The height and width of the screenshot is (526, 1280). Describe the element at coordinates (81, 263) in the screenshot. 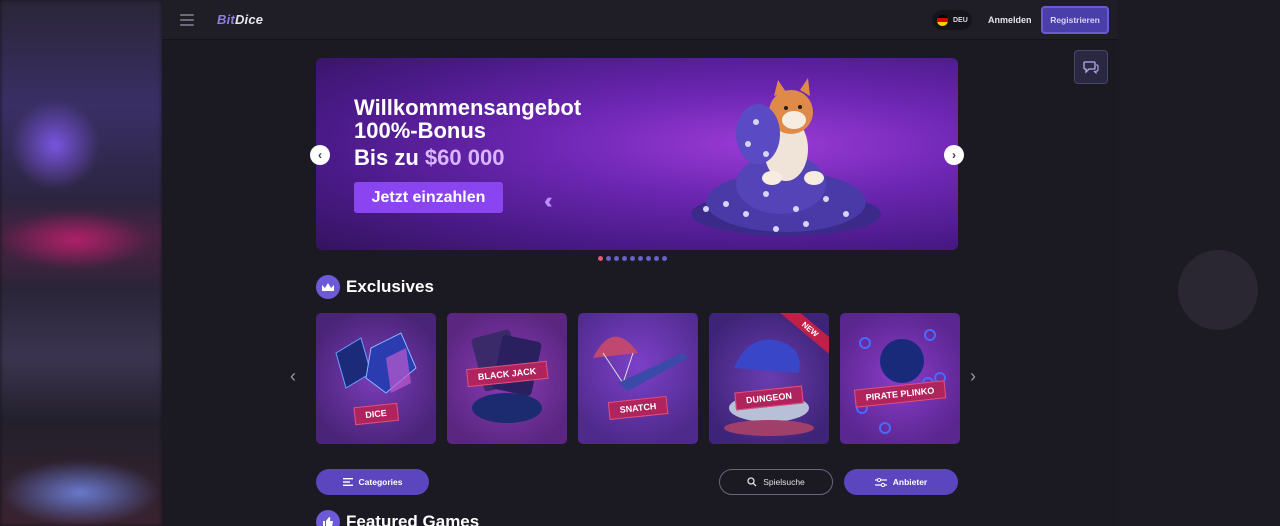

I see `background-blur-left` at that location.